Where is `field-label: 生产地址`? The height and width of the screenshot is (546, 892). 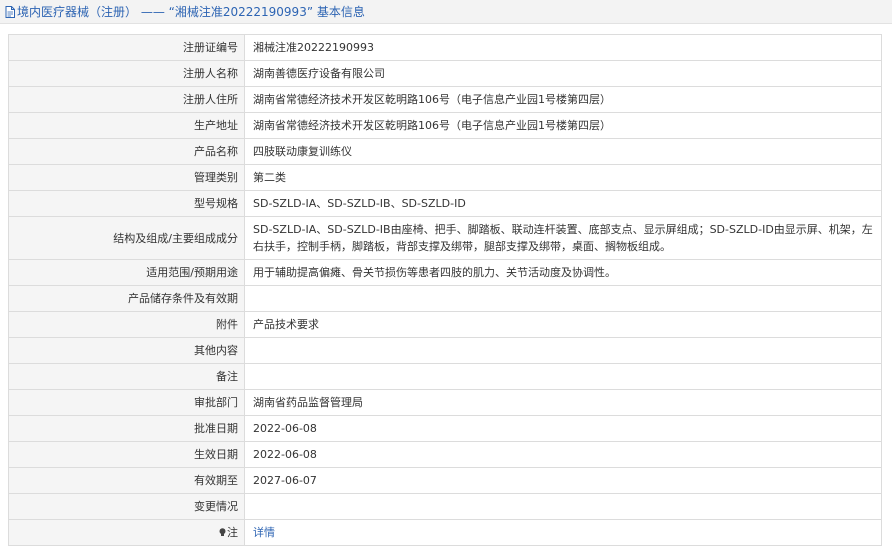 field-label: 生产地址 is located at coordinates (126, 125).